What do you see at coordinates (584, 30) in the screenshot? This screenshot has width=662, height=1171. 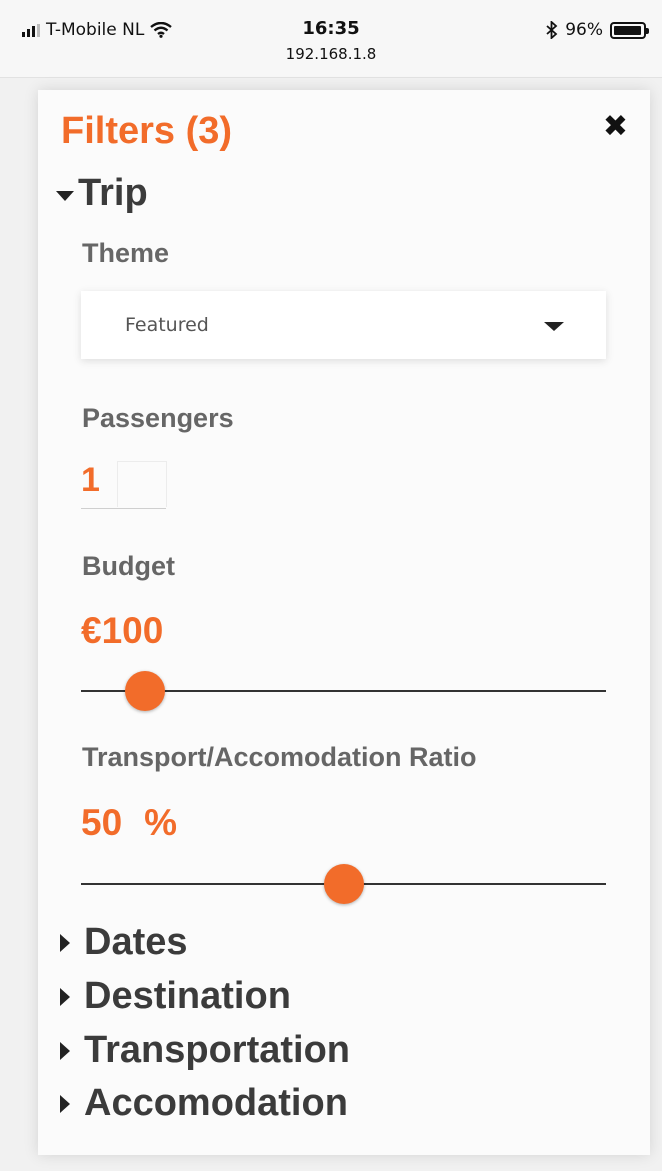 I see `battery-percent: 96%` at bounding box center [584, 30].